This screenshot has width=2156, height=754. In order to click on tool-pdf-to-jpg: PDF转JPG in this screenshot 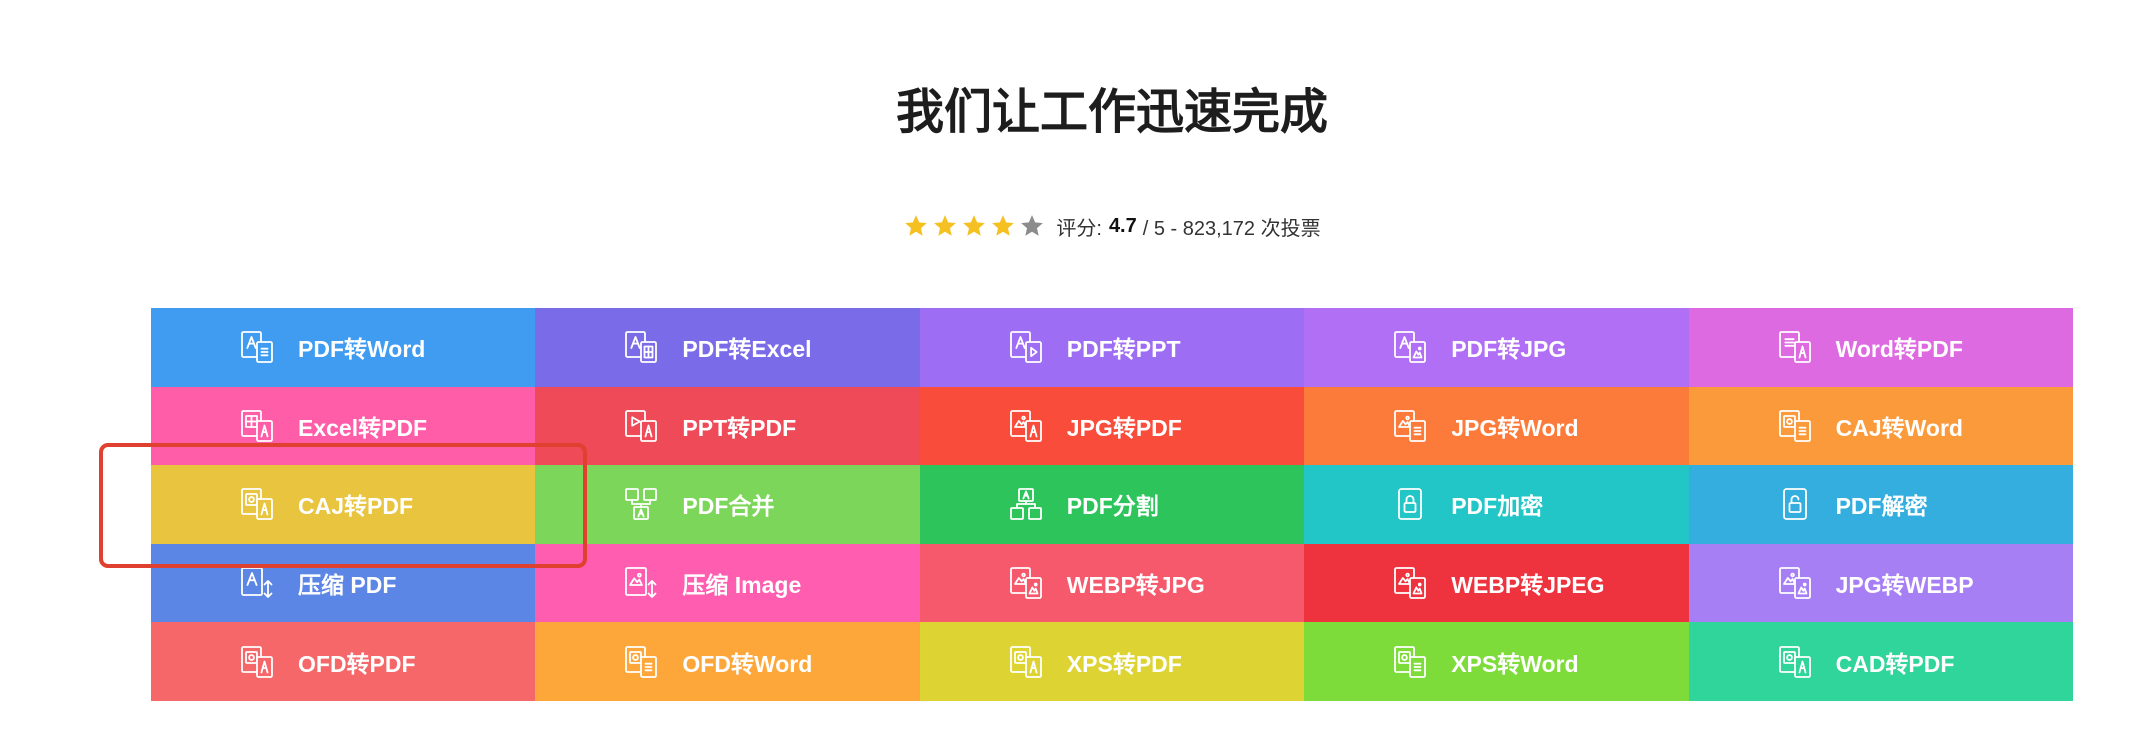, I will do `click(1496, 347)`.